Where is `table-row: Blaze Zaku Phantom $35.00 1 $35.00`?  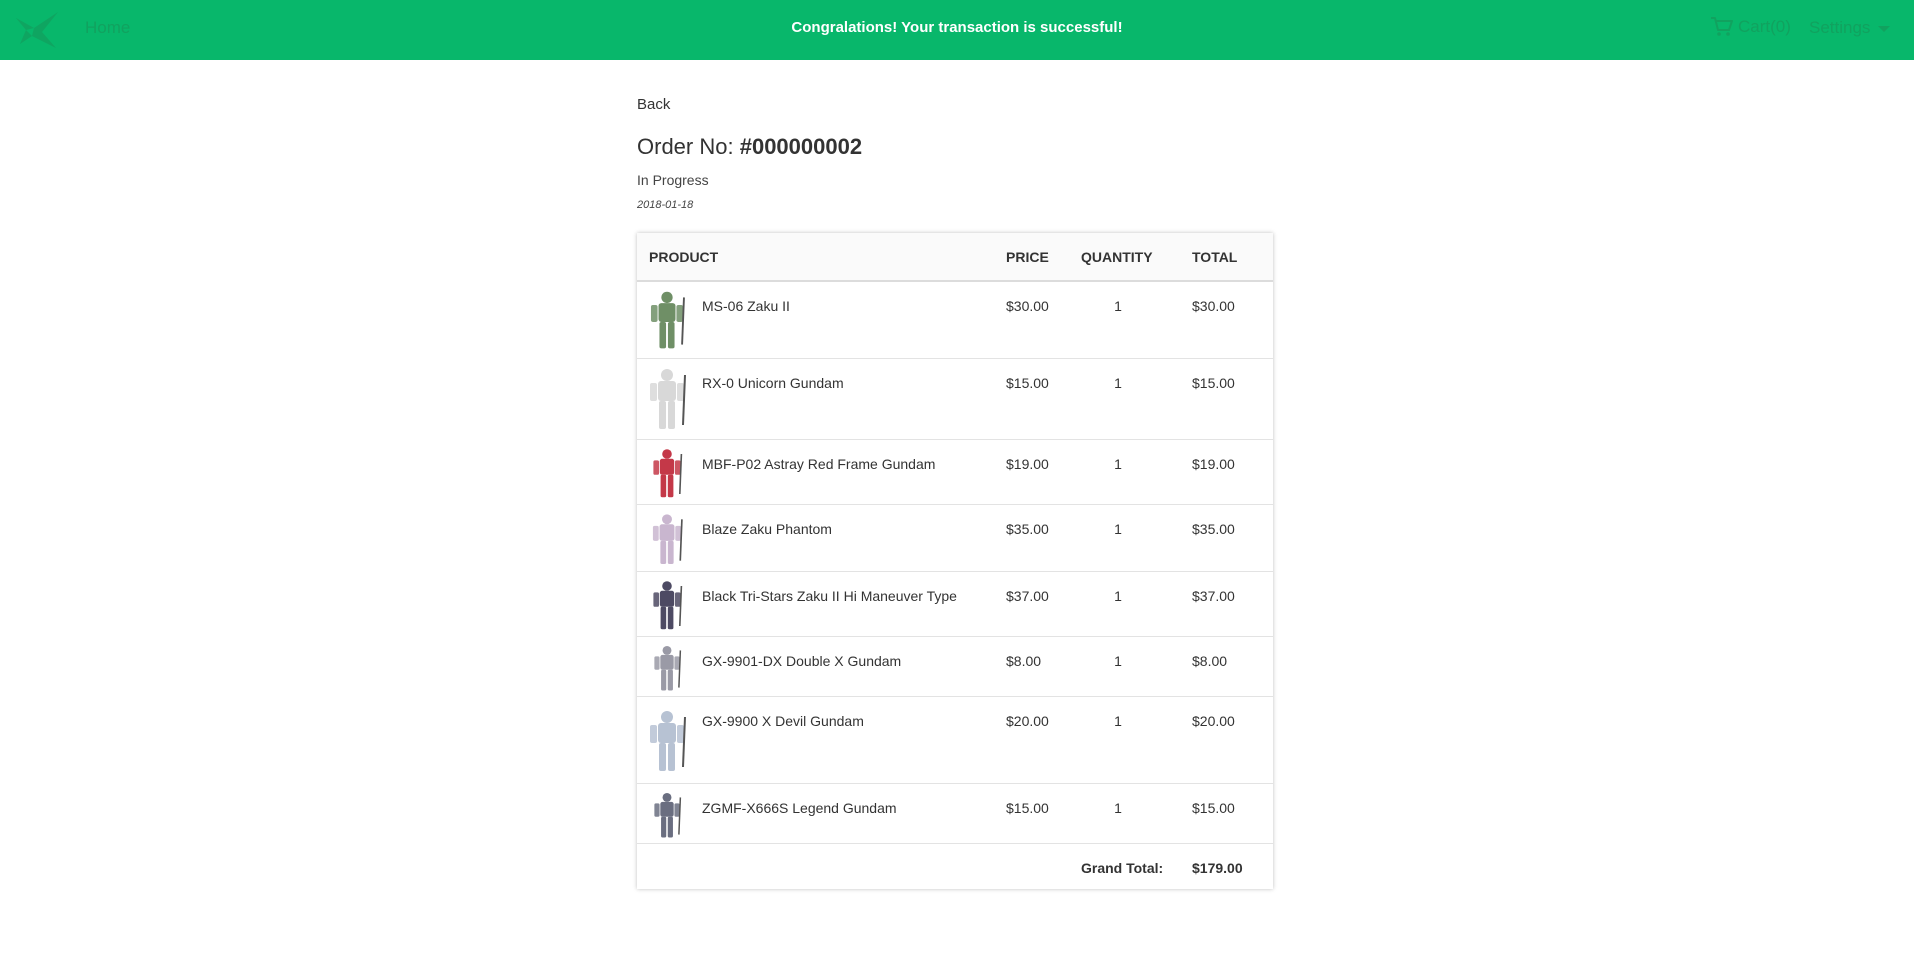
table-row: Blaze Zaku Phantom $35.00 1 $35.00 is located at coordinates (955, 537).